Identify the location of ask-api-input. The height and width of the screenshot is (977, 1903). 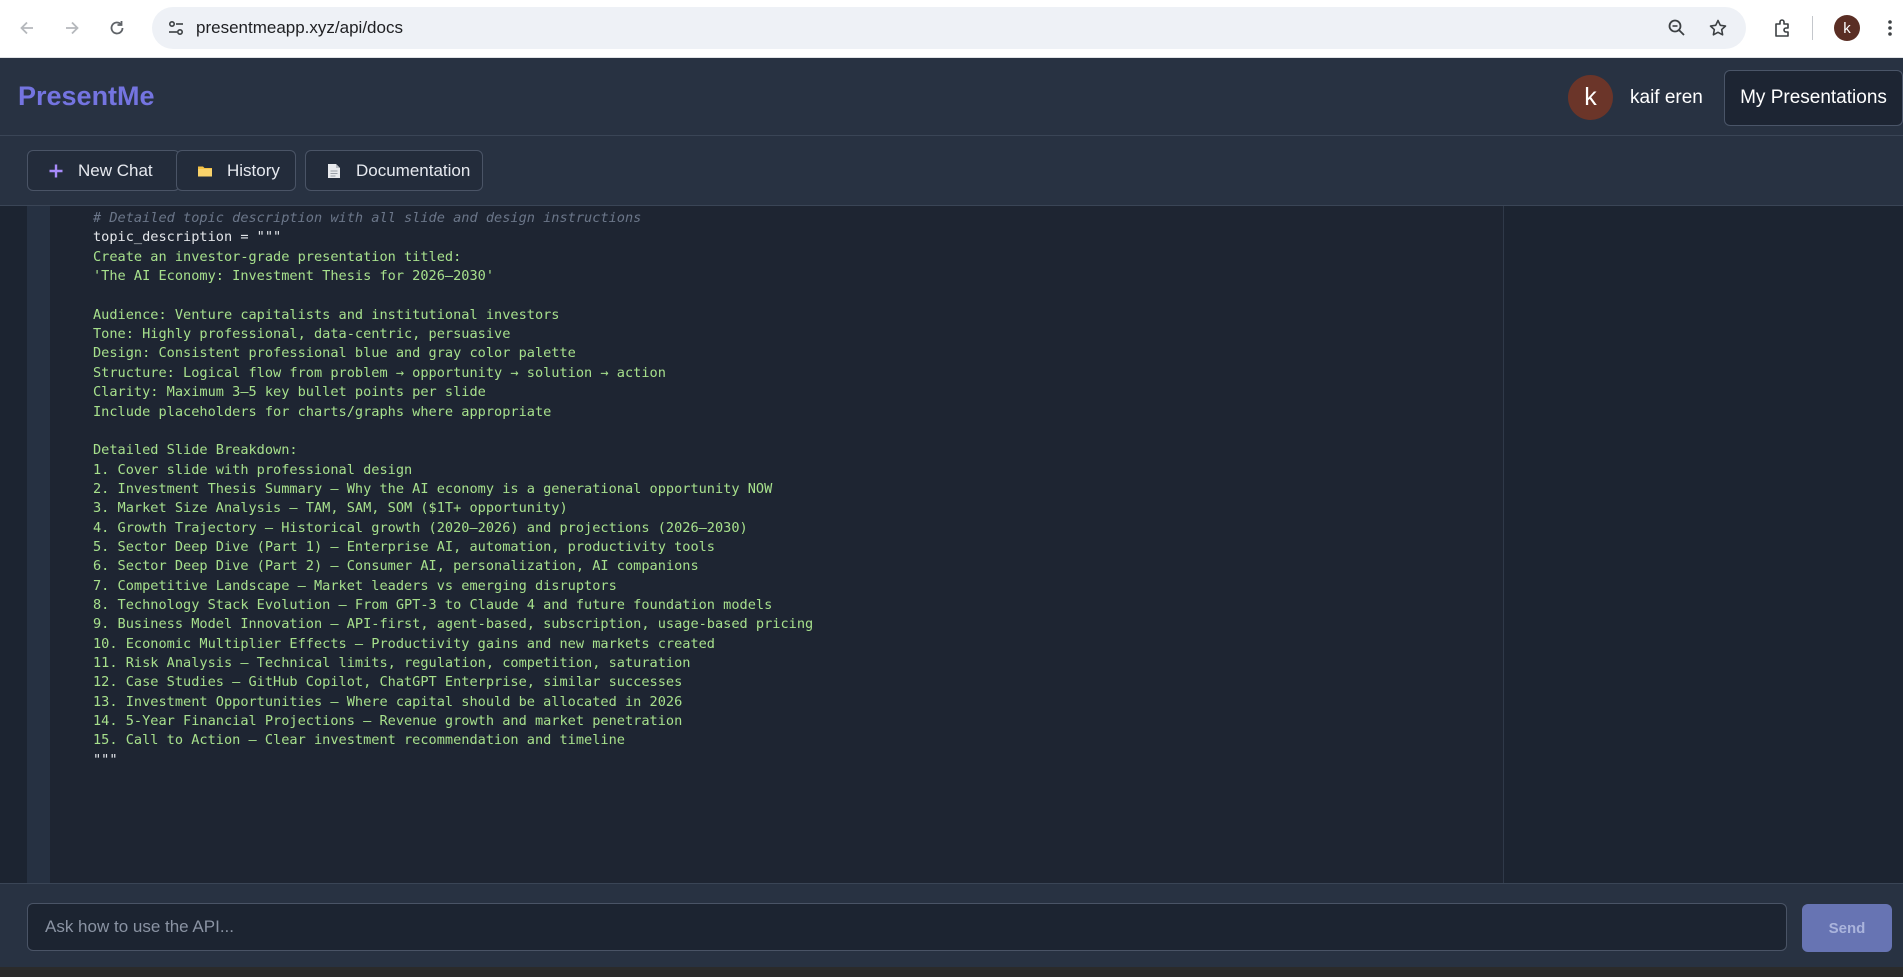
(907, 927).